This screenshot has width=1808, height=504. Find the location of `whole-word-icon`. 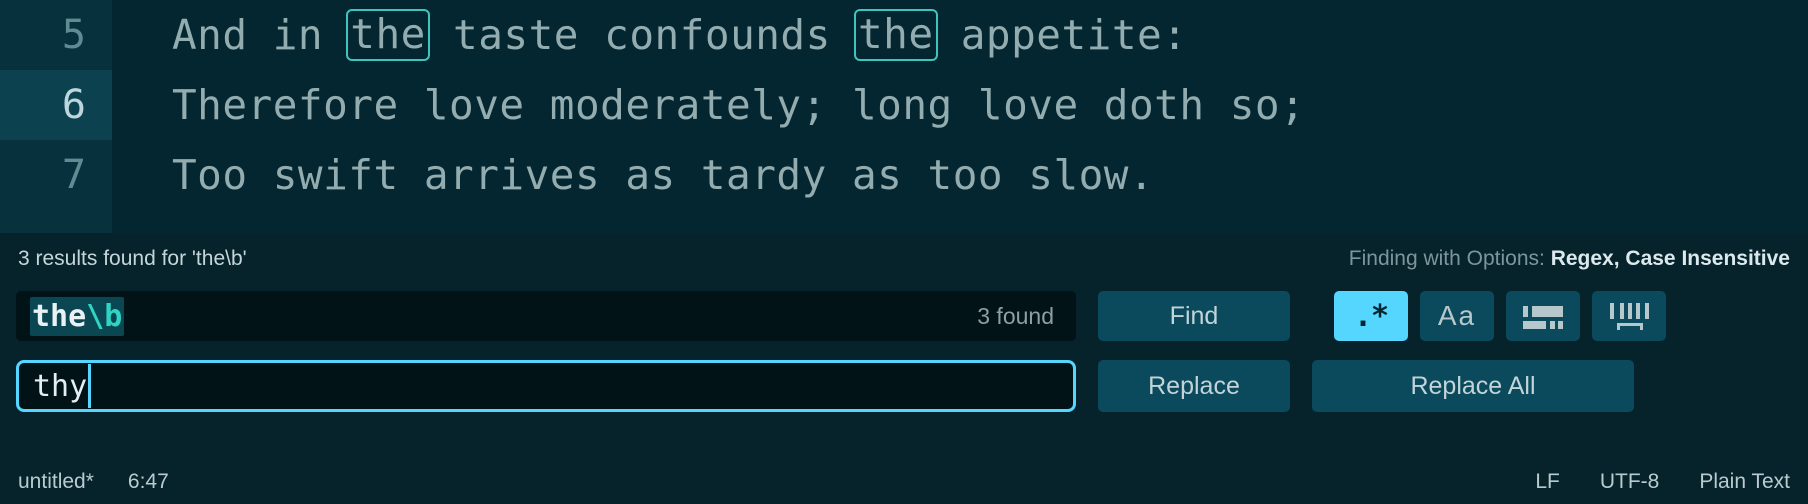

whole-word-icon is located at coordinates (1543, 317).